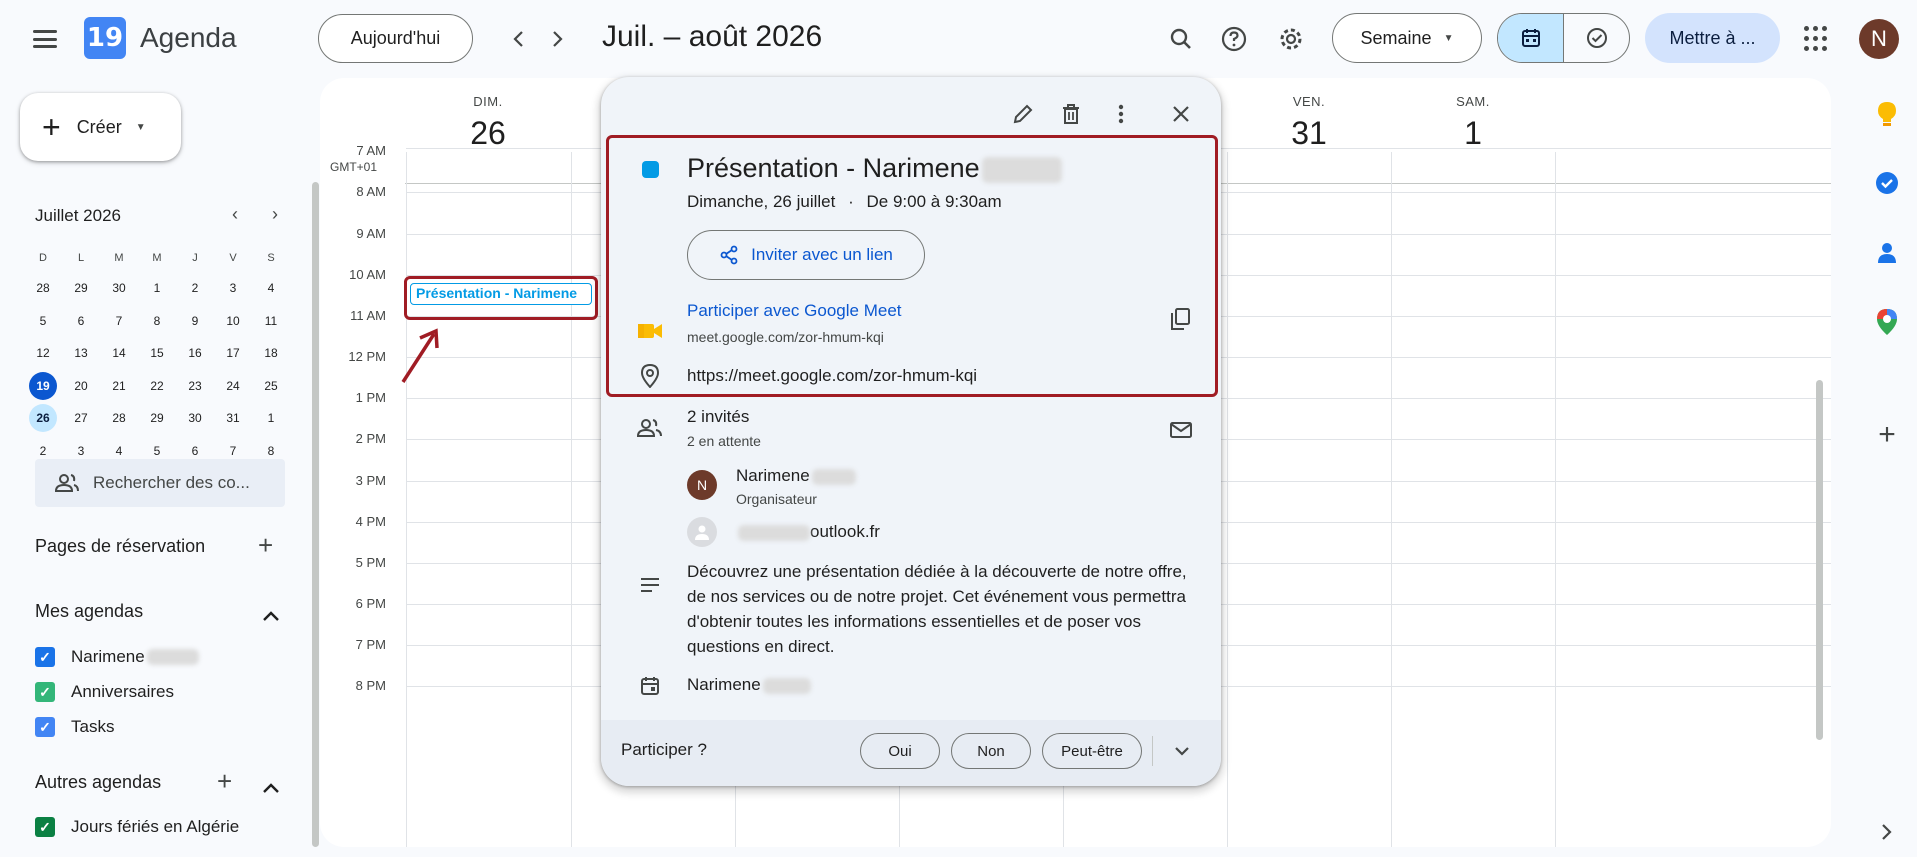 This screenshot has height=857, width=1917. What do you see at coordinates (104, 692) in the screenshot?
I see `calendar-item-anniversaires: ✓ Anniversaires` at bounding box center [104, 692].